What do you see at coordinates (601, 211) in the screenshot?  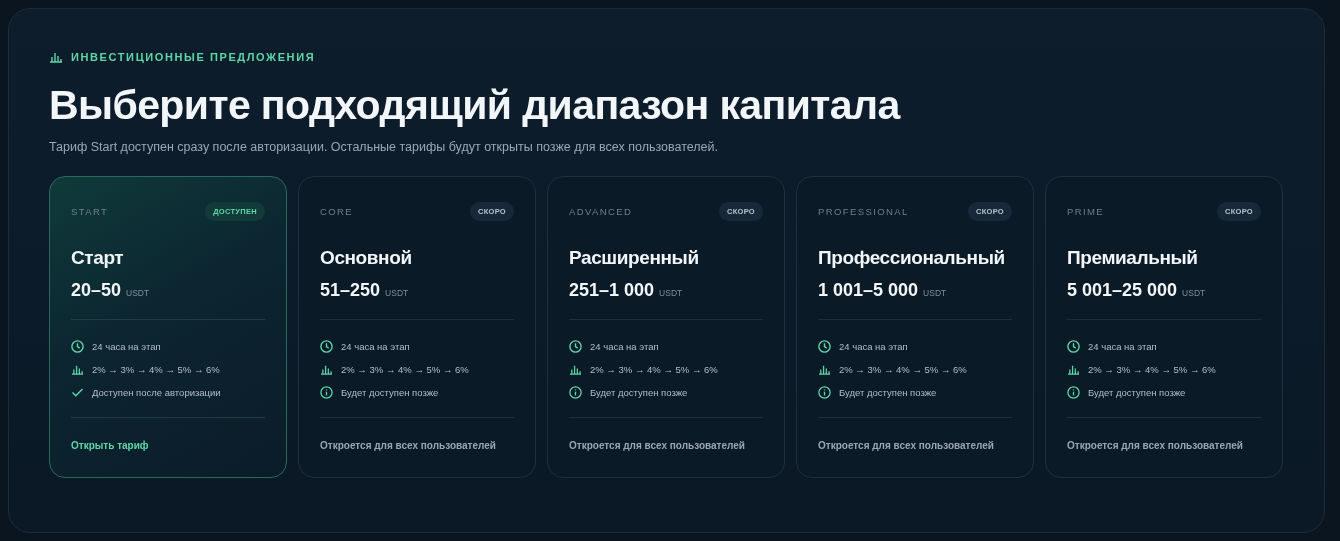 I see `plan-code: ADVANCED` at bounding box center [601, 211].